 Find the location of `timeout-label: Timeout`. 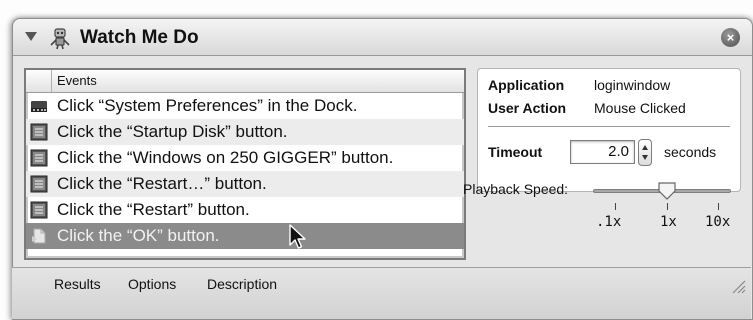

timeout-label: Timeout is located at coordinates (515, 152).